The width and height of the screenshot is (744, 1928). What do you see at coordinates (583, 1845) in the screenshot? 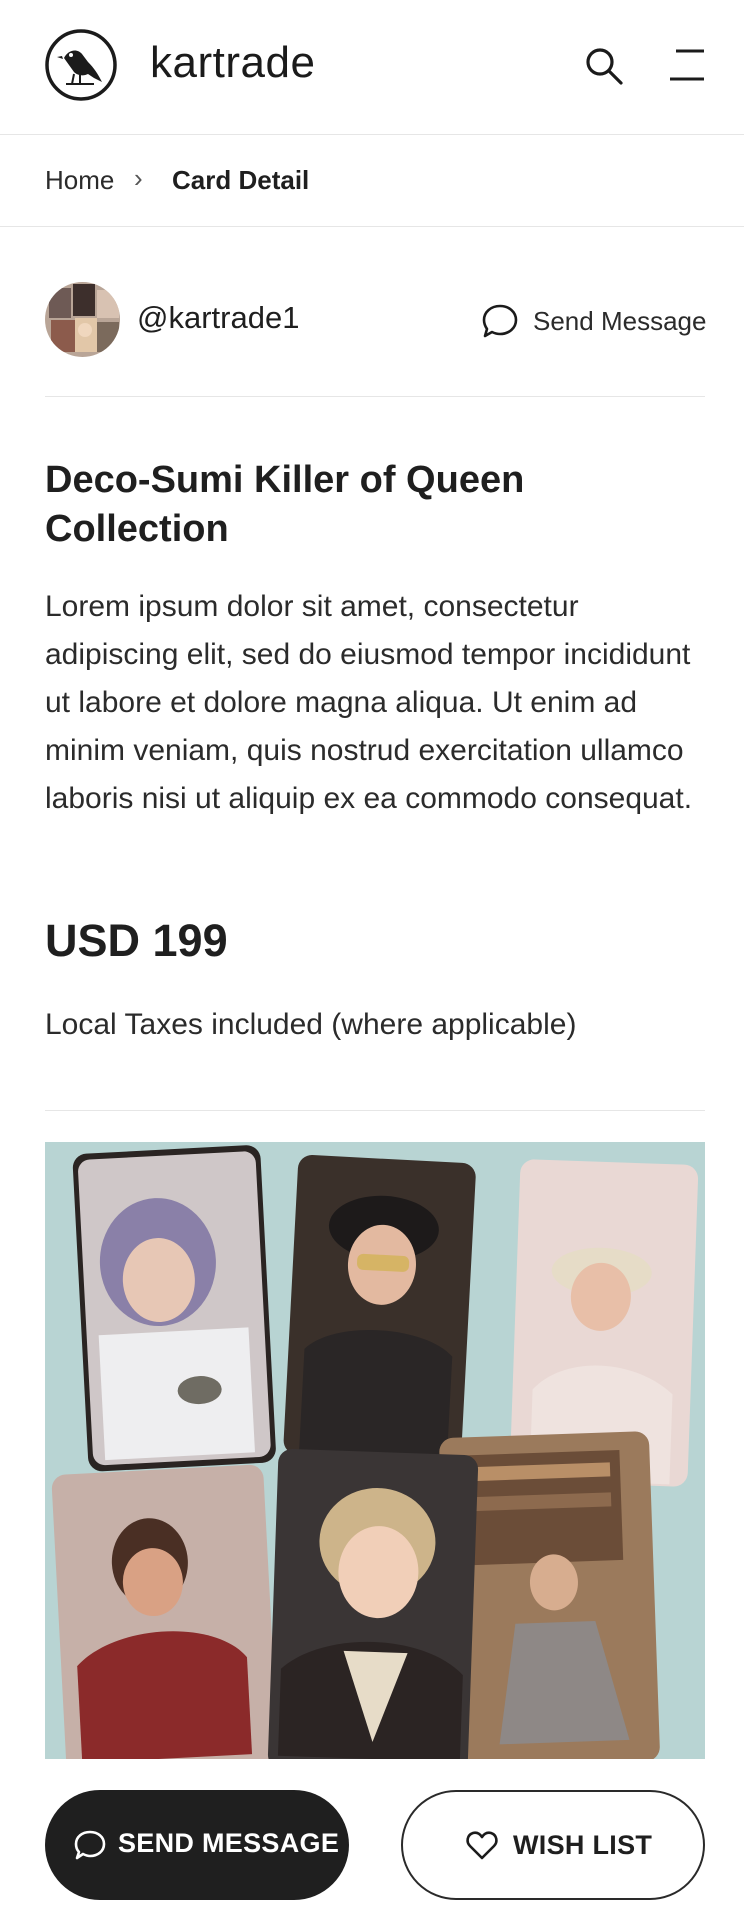
I see `wish-list-button-label: WISH LIST` at bounding box center [583, 1845].